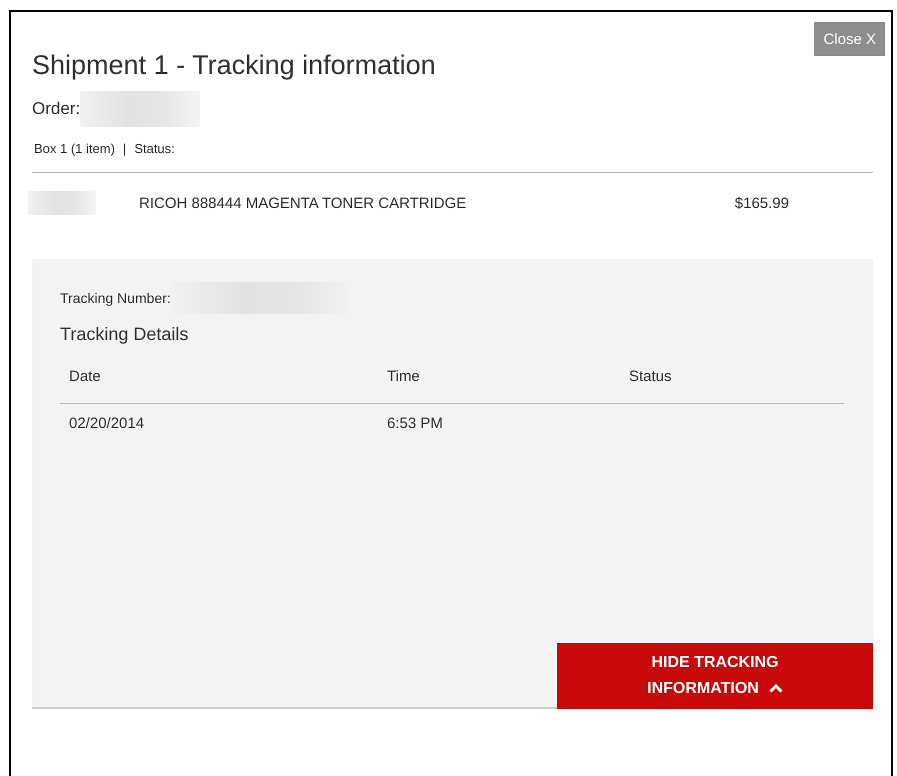  Describe the element at coordinates (775, 688) in the screenshot. I see `chevron-up-icon` at that location.